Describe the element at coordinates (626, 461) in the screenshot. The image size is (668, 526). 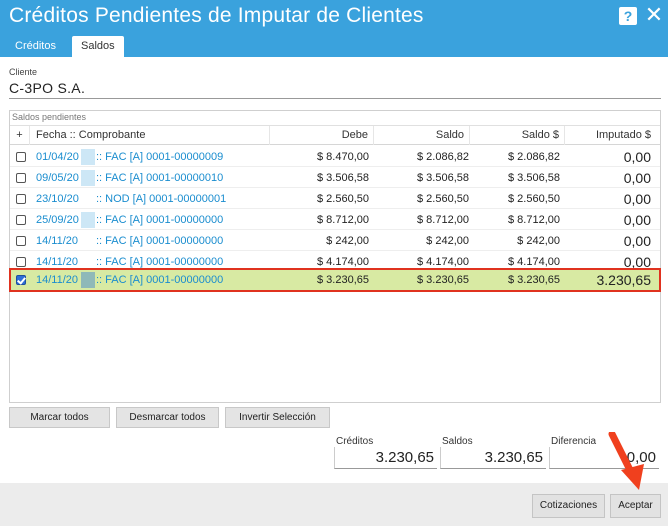
I see `pointer-arrow-icon` at that location.